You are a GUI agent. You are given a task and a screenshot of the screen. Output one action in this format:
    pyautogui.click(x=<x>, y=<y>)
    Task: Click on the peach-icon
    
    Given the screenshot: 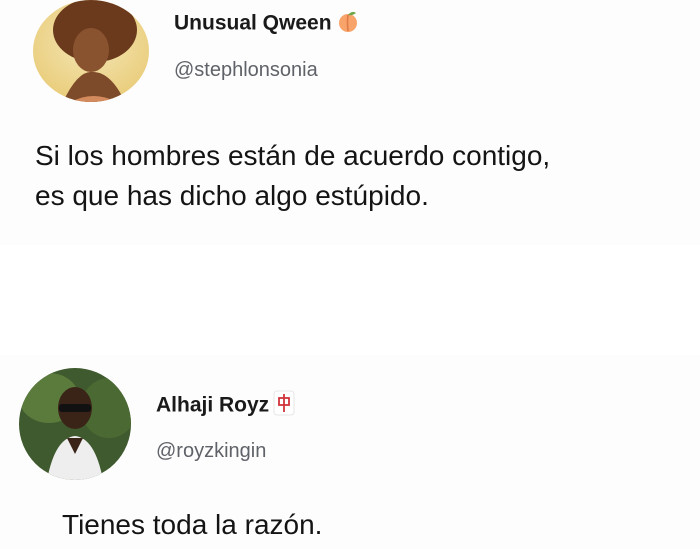 What is the action you would take?
    pyautogui.click(x=348, y=24)
    